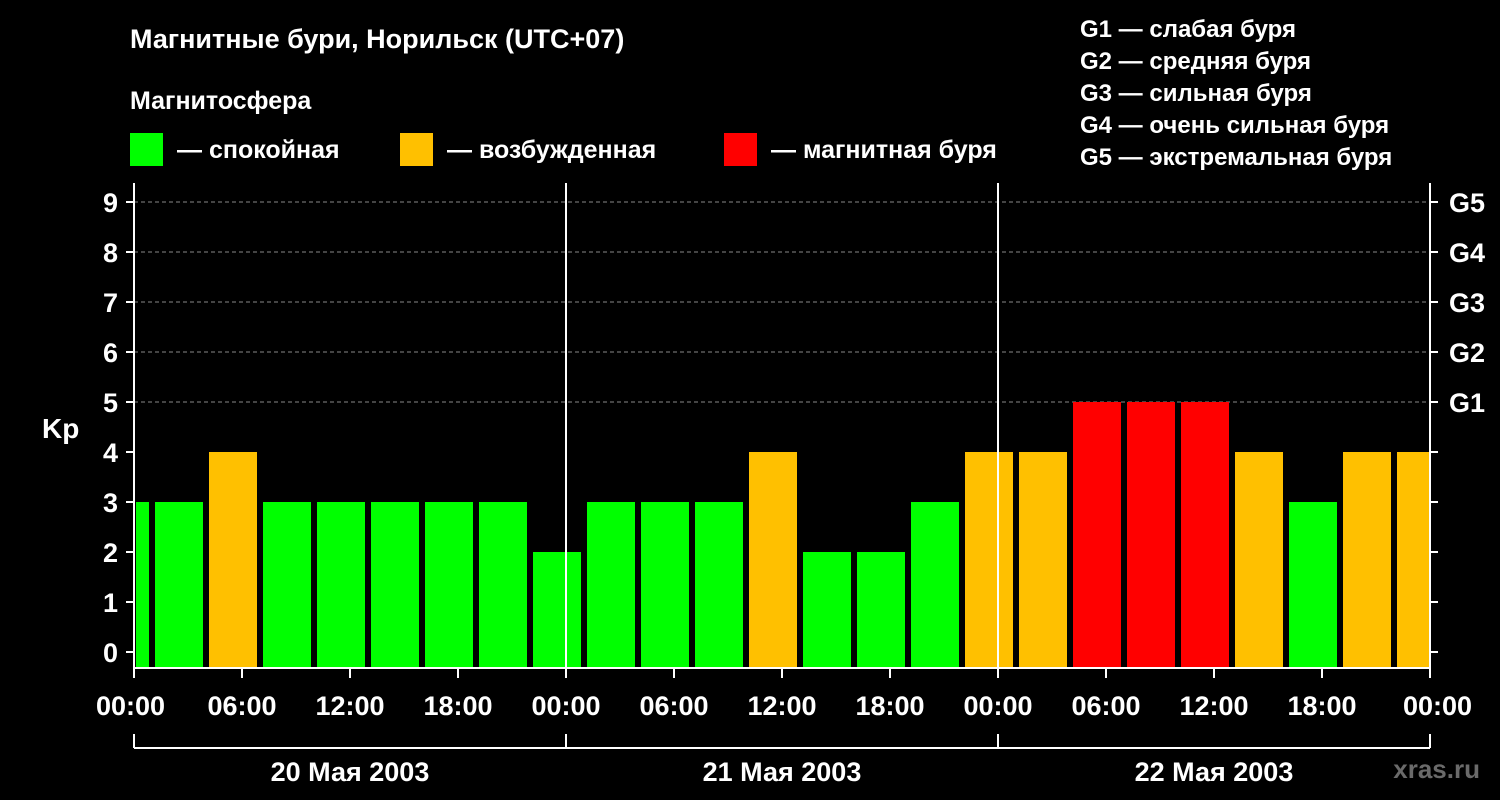  What do you see at coordinates (110, 428) in the screenshot?
I see `y-tick-labels: 0 1 2 3 4 5 6 7 8 9` at bounding box center [110, 428].